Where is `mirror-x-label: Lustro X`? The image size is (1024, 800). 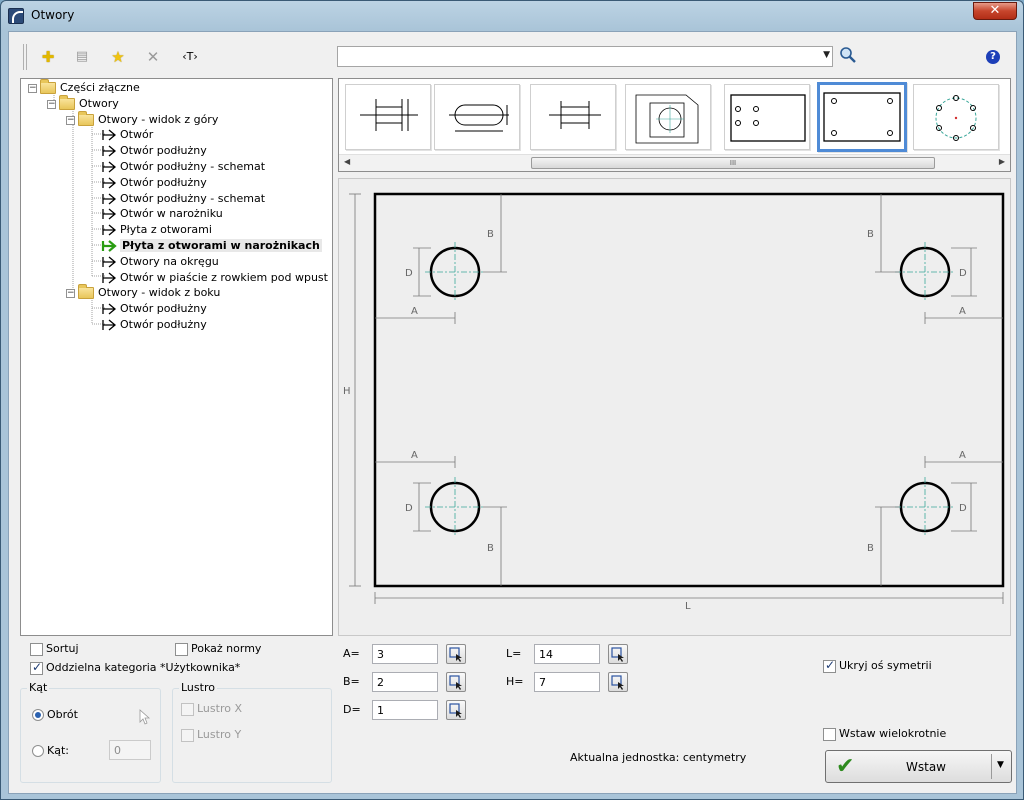 mirror-x-label: Lustro X is located at coordinates (219, 708).